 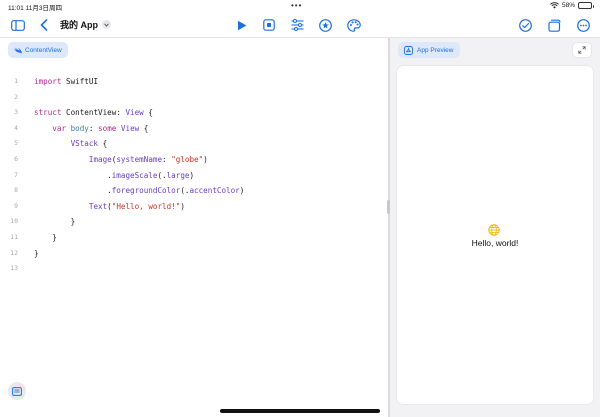 What do you see at coordinates (554, 5) in the screenshot?
I see `wifi-icon` at bounding box center [554, 5].